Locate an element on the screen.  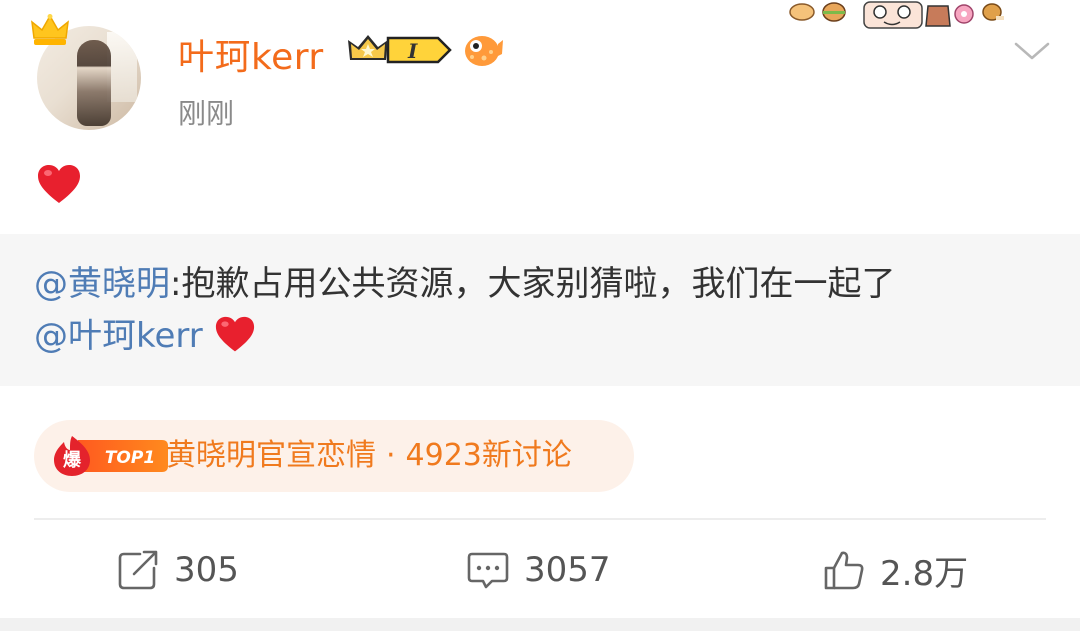
crown-icon is located at coordinates (50, 29).